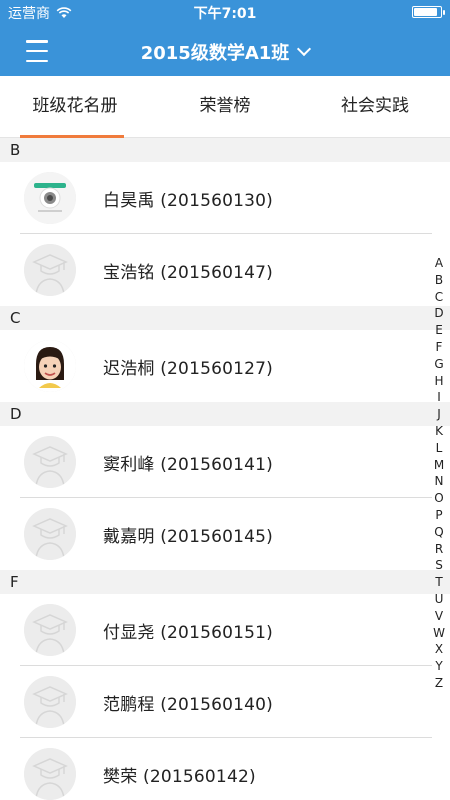 This screenshot has width=450, height=800. Describe the element at coordinates (439, 683) in the screenshot. I see `index-letter: Z` at that location.